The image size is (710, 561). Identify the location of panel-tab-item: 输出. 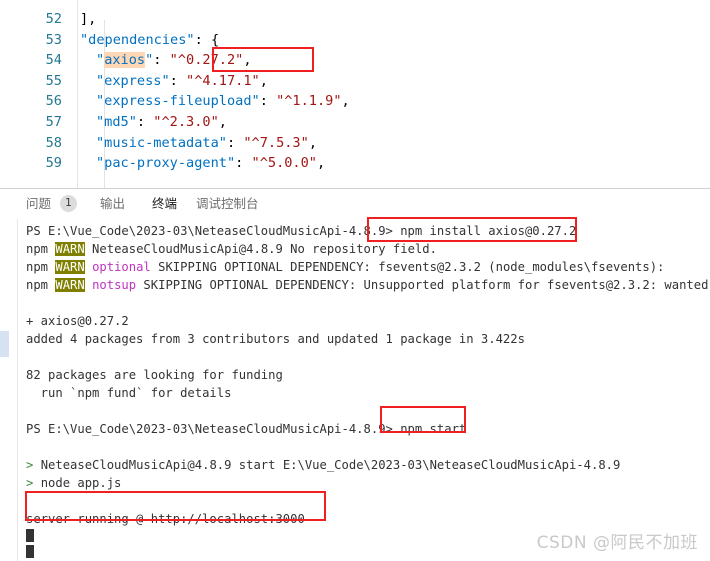
(112, 206).